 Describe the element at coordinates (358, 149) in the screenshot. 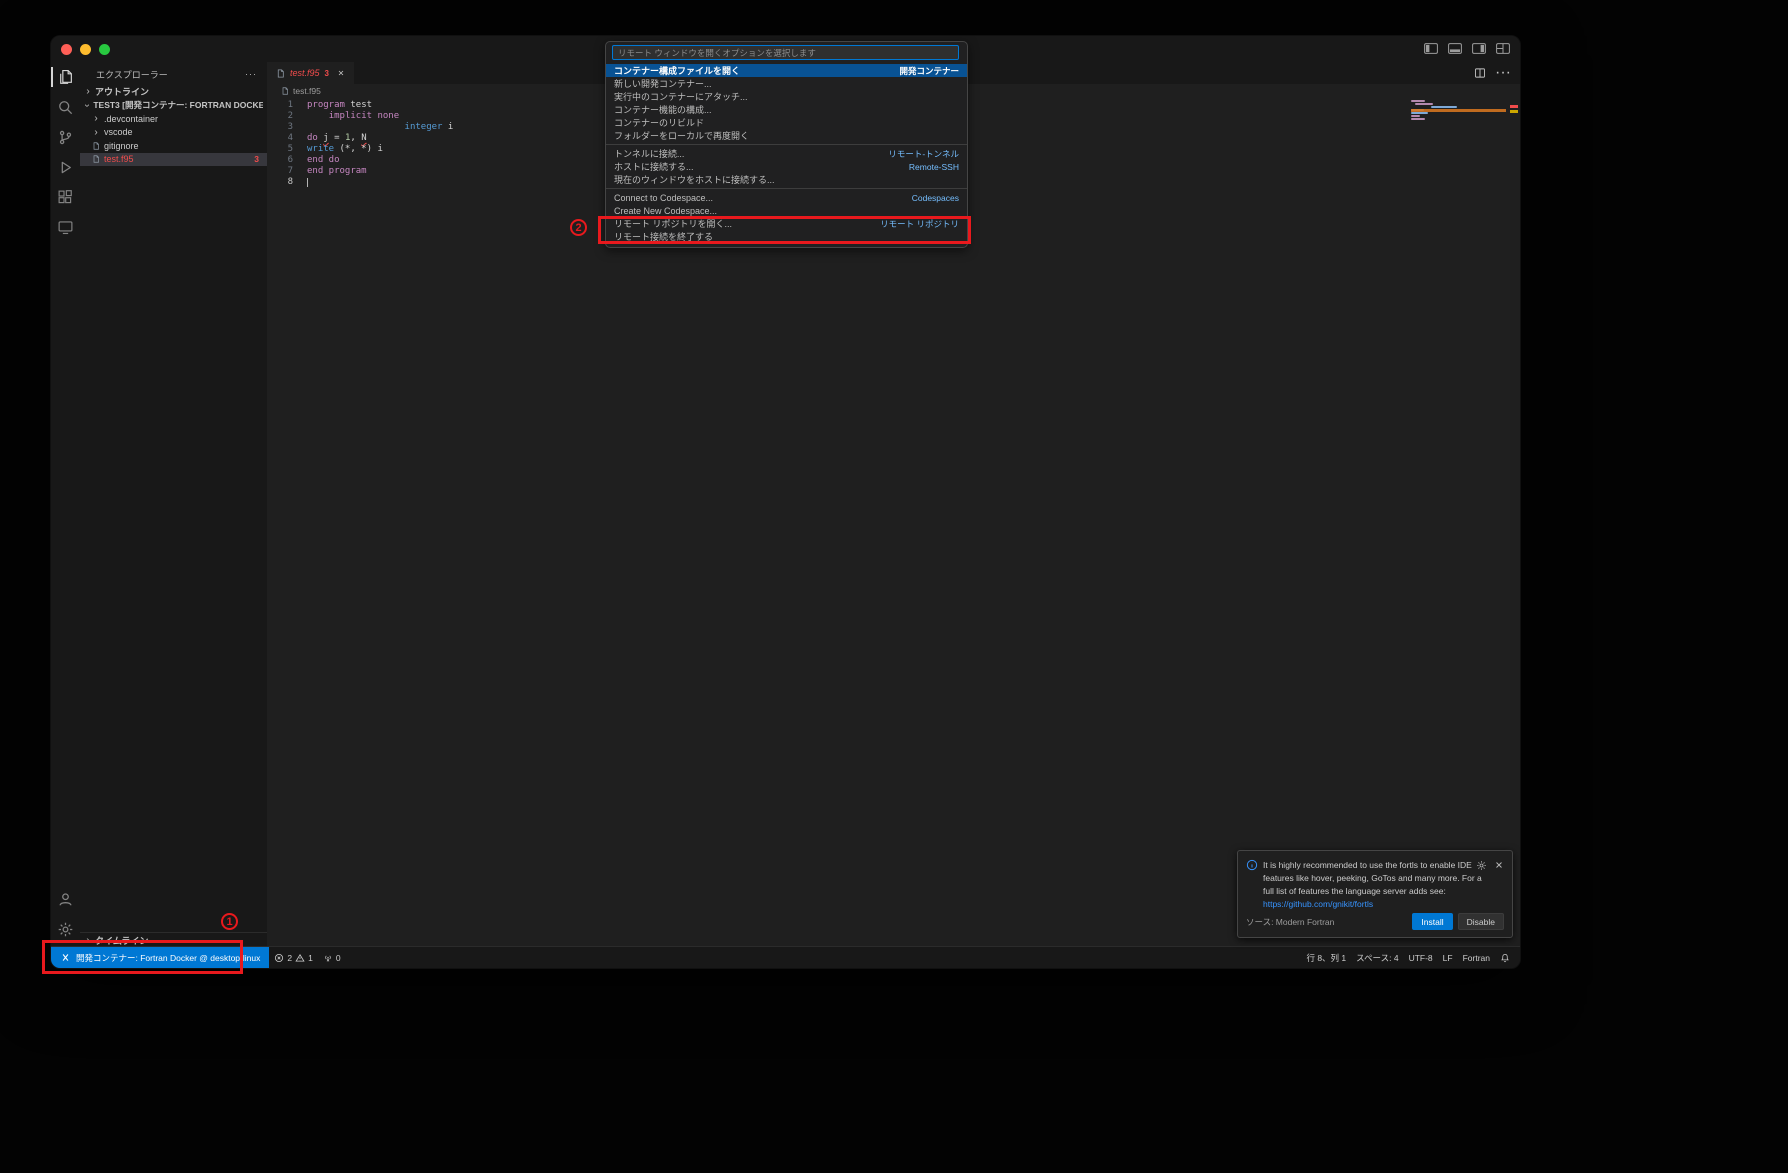

I see `code-token: (*, *) i` at that location.